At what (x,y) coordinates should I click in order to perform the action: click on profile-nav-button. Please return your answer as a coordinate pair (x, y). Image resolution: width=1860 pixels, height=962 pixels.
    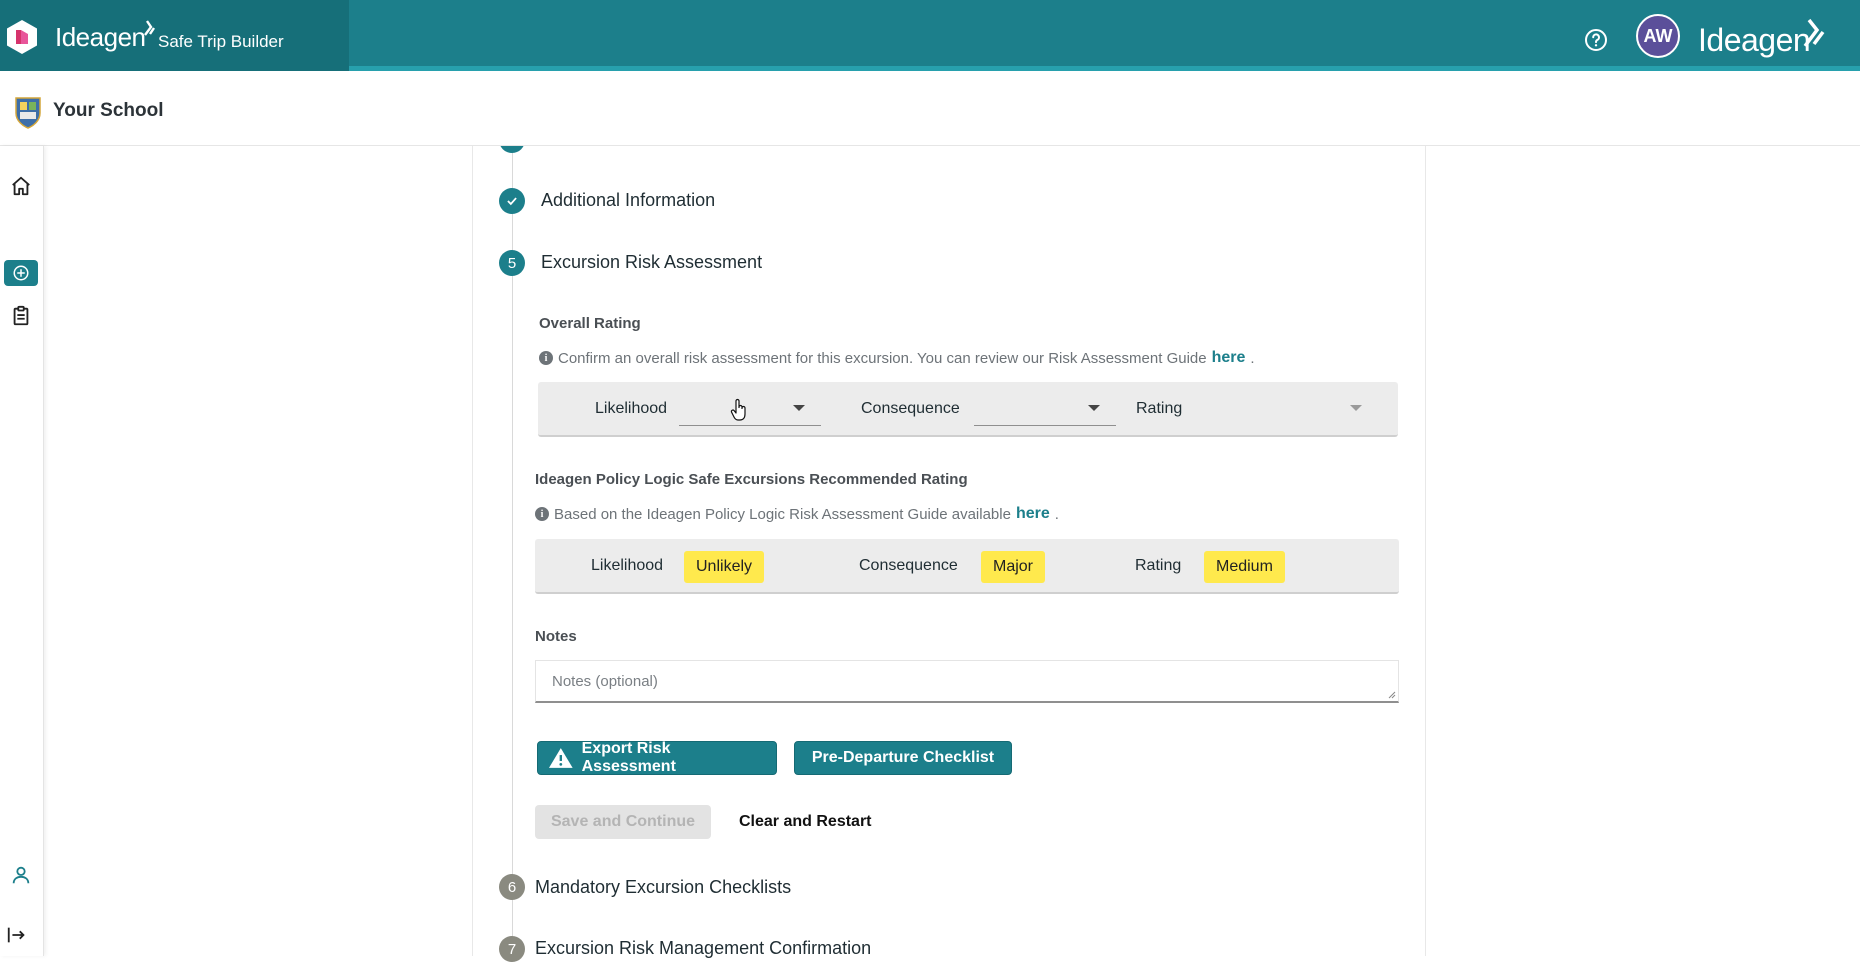
    Looking at the image, I should click on (21, 875).